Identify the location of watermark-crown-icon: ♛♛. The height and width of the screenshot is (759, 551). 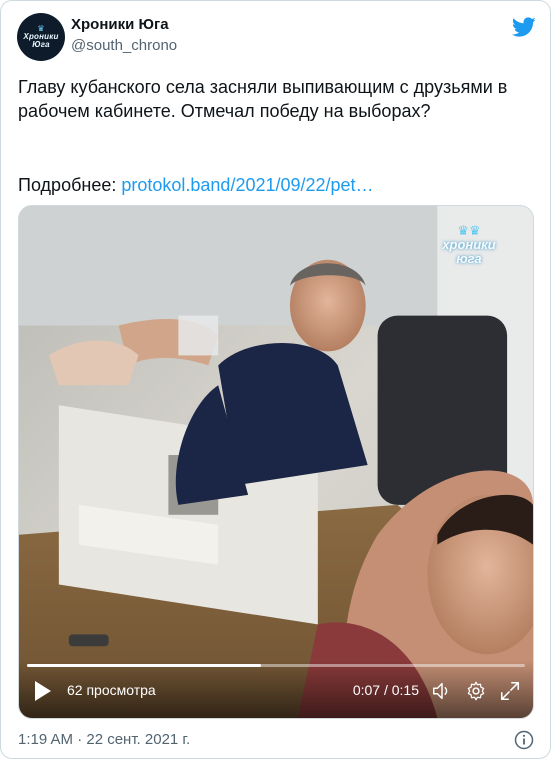
(469, 230).